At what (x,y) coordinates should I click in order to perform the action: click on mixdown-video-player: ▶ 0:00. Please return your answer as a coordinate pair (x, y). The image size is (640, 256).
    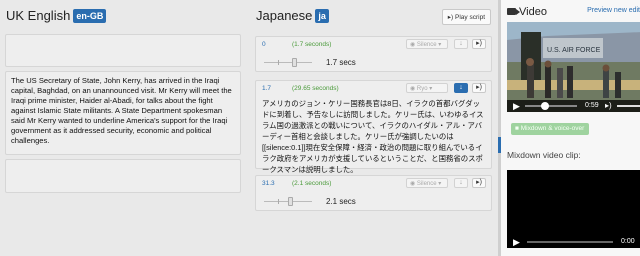
    Looking at the image, I should click on (573, 209).